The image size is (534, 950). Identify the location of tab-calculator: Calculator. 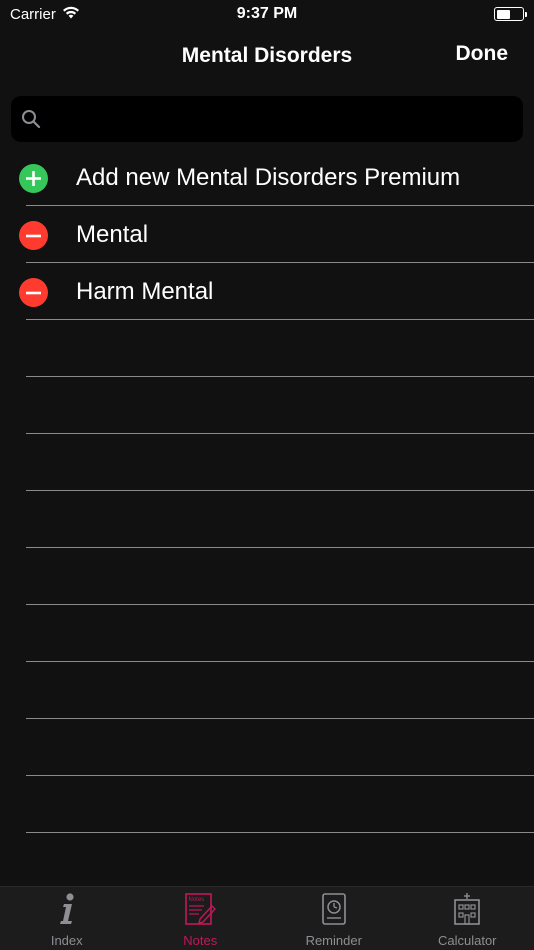
(467, 918).